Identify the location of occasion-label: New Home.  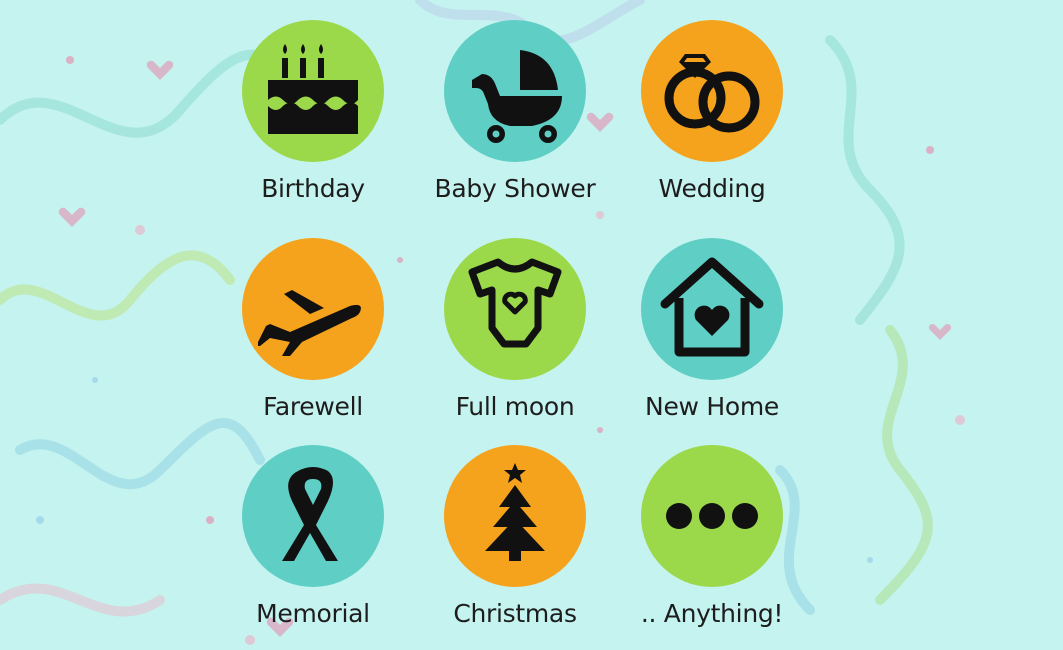
(712, 406).